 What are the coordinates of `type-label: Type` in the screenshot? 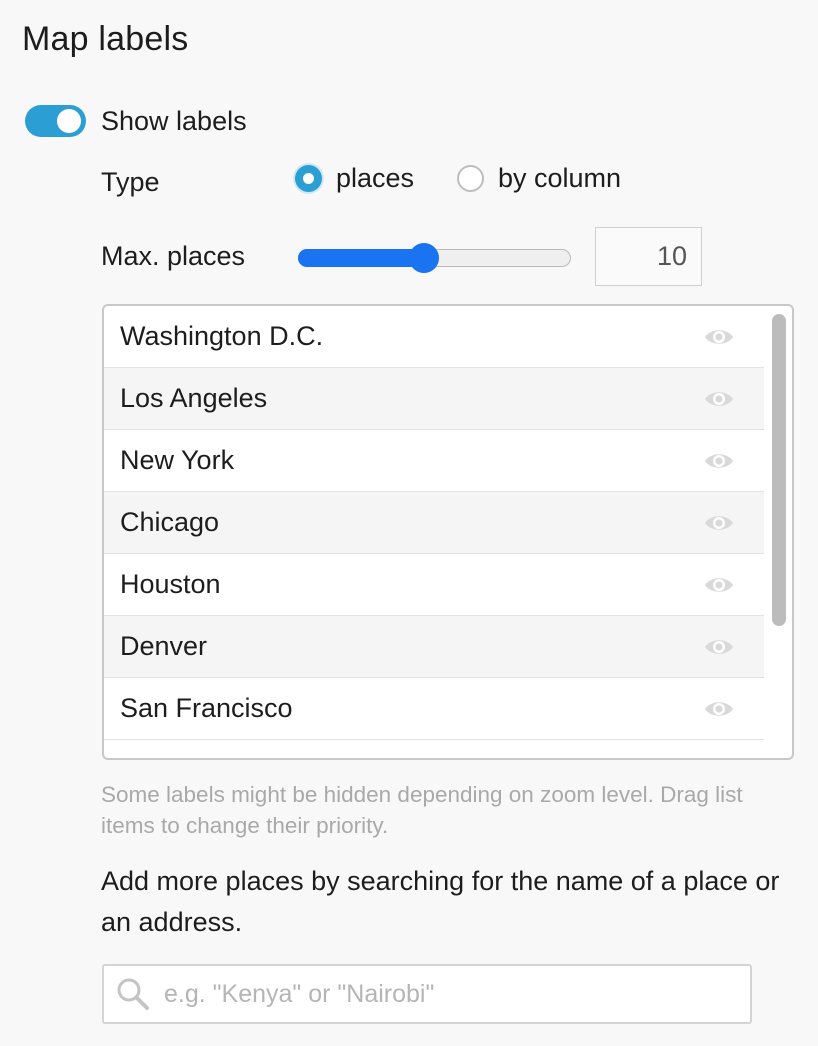 It's located at (130, 182).